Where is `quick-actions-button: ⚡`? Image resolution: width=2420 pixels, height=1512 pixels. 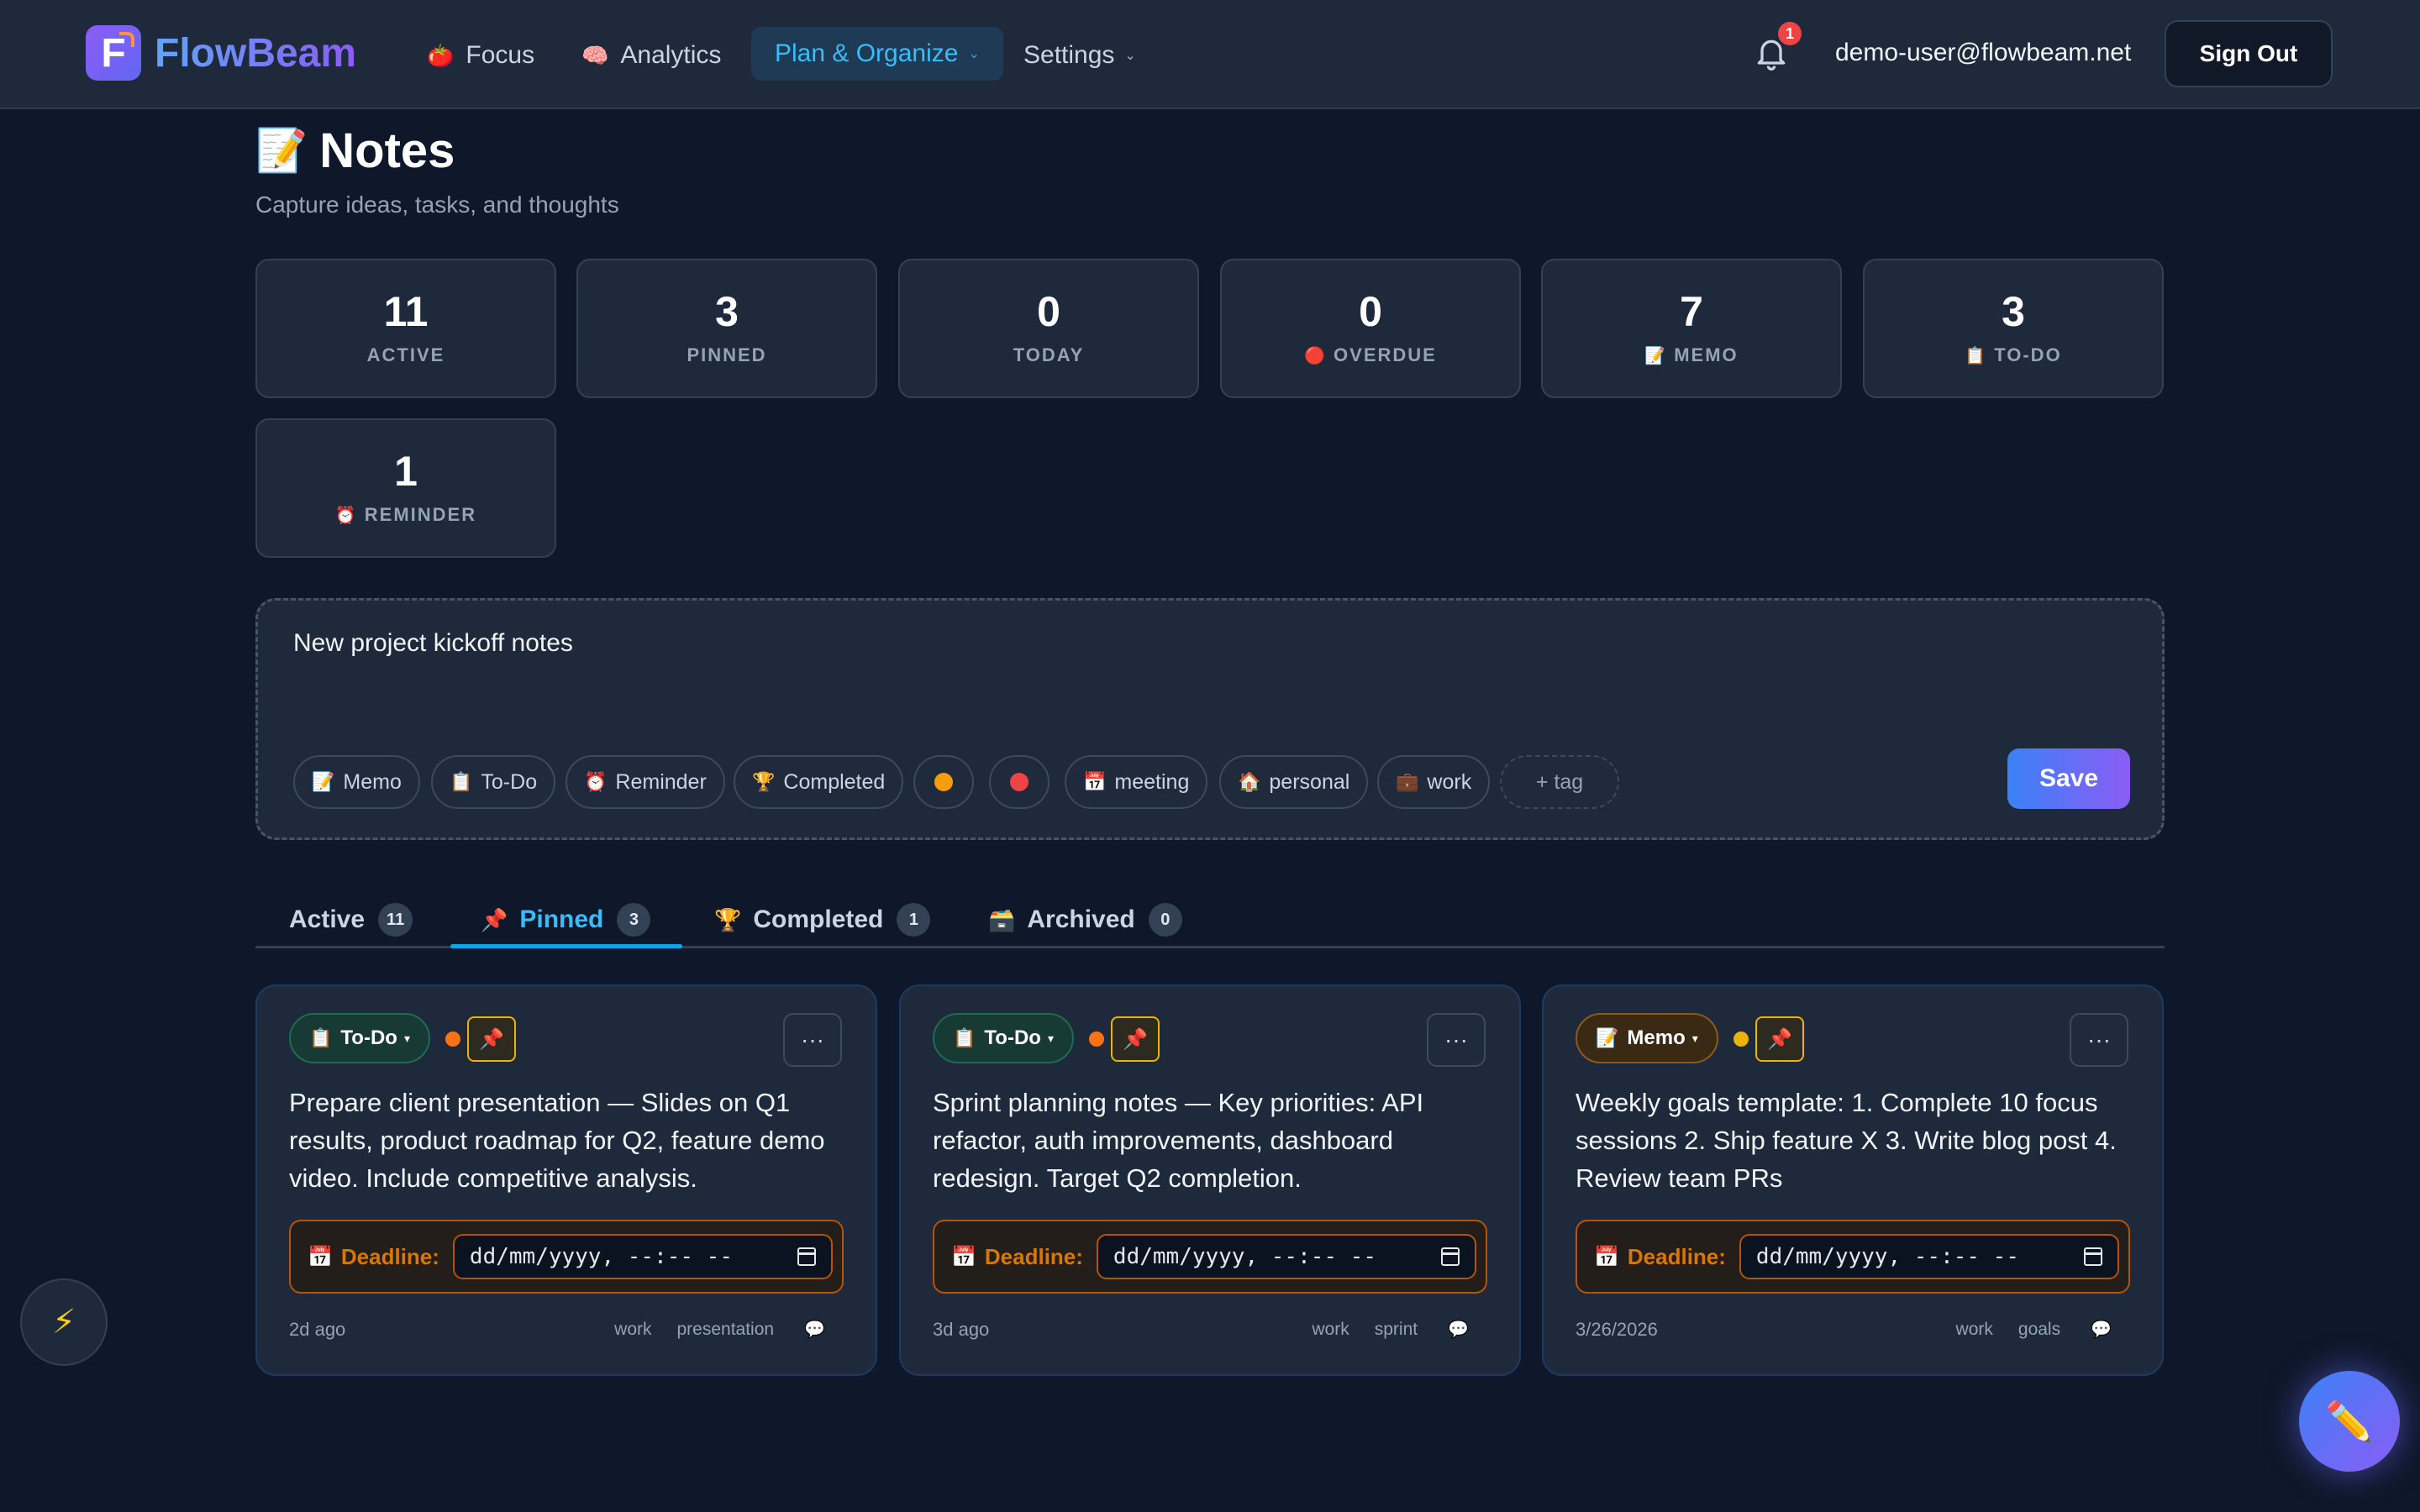
quick-actions-button: ⚡ is located at coordinates (64, 1322).